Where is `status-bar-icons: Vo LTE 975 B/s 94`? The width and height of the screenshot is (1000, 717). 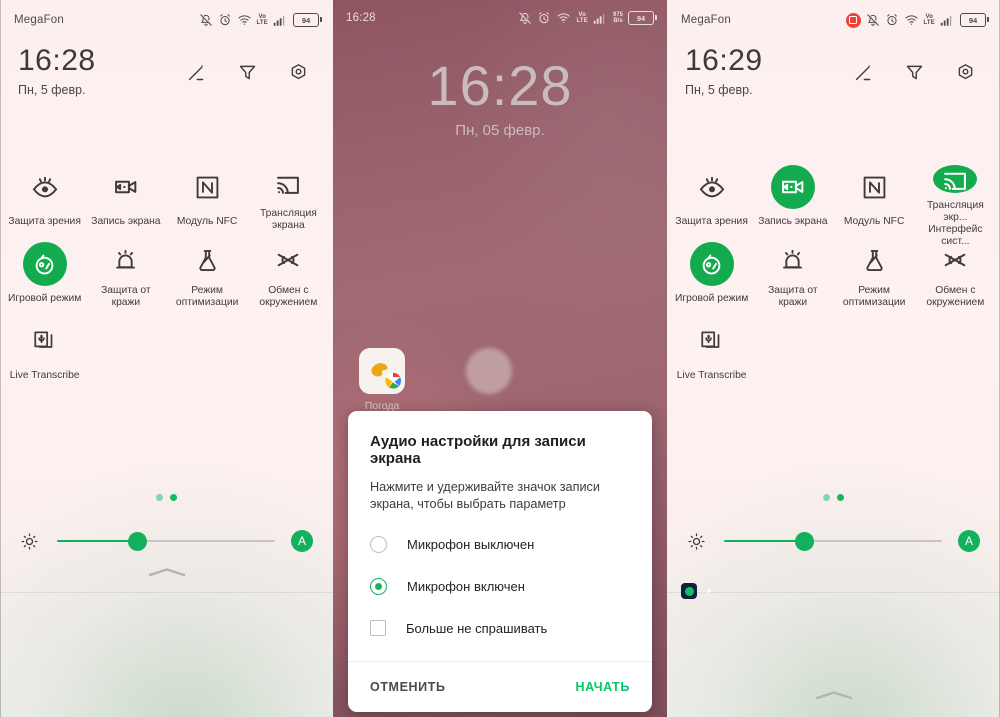 status-bar-icons: Vo LTE 975 B/s 94 is located at coordinates (587, 18).